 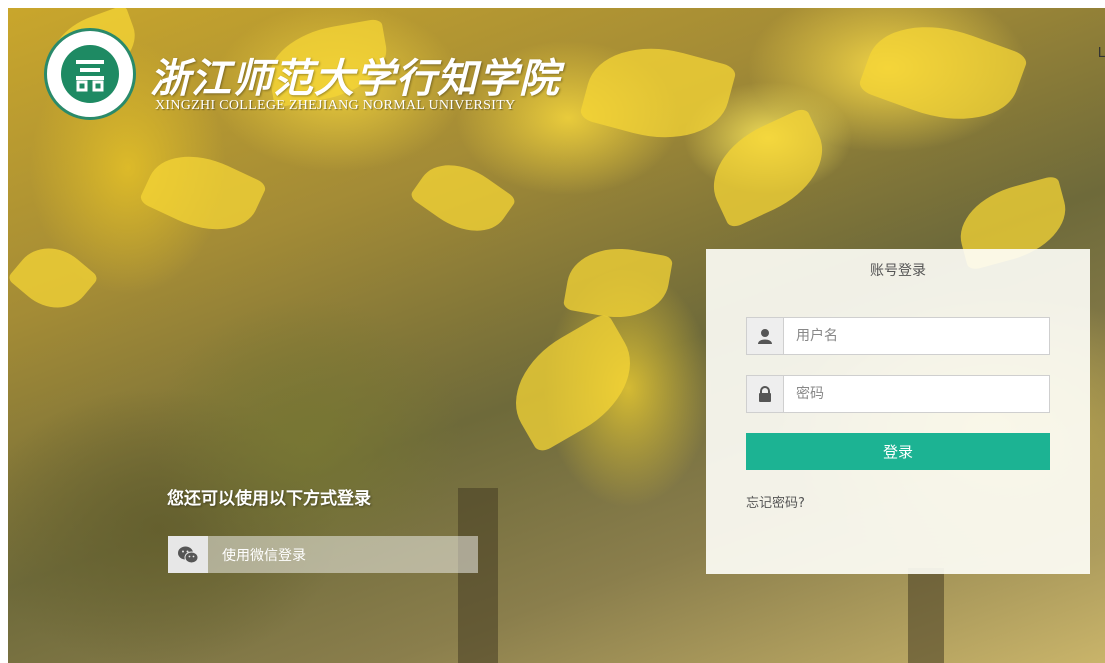 What do you see at coordinates (916, 394) in the screenshot?
I see `password-input` at bounding box center [916, 394].